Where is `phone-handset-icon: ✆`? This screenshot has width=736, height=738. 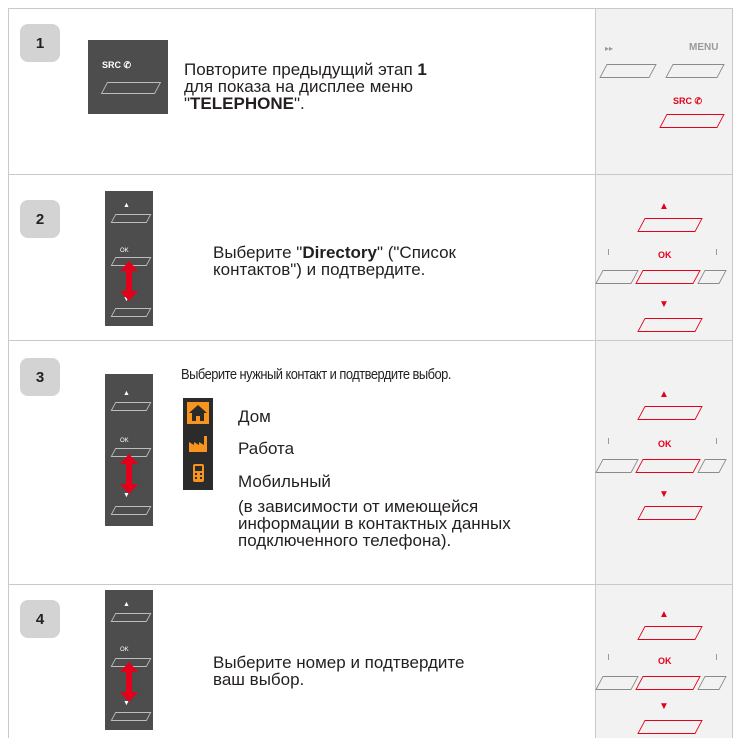
phone-handset-icon: ✆ is located at coordinates (127, 65).